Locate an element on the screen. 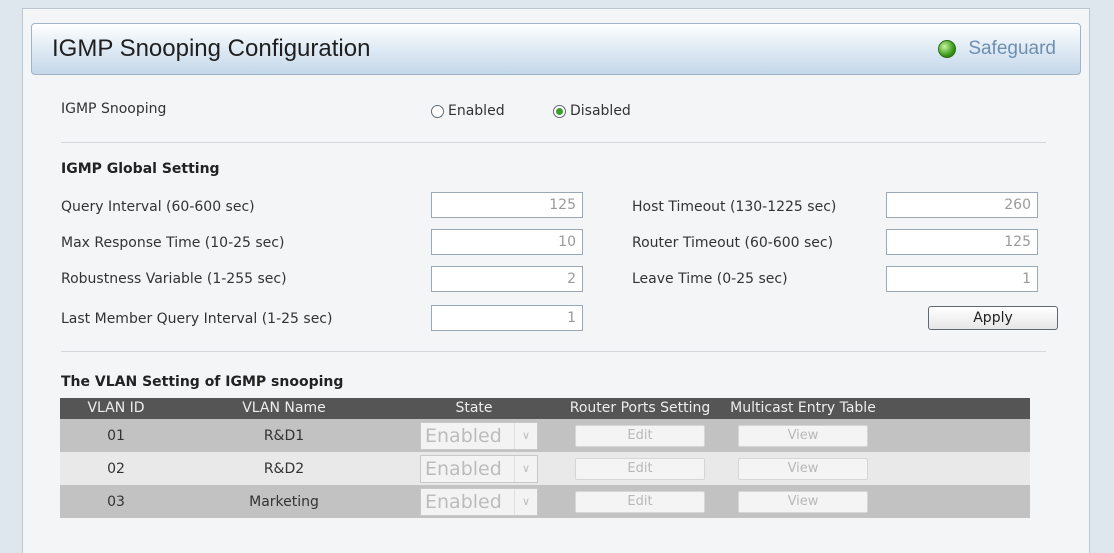  safeguard-status-icon is located at coordinates (947, 49).